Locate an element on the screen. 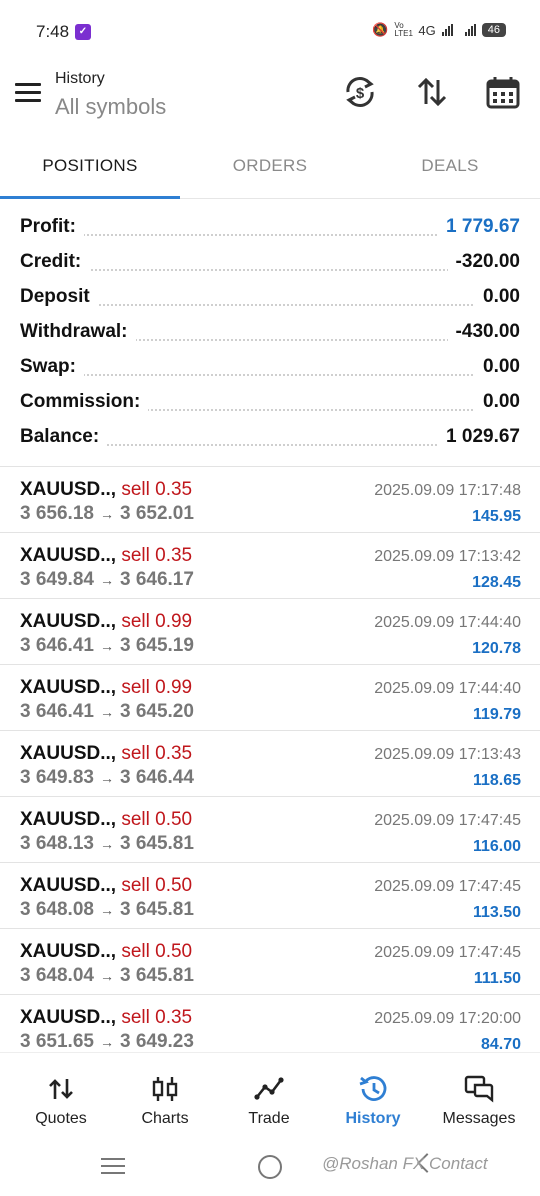 The image size is (540, 1196). nav-label: Quotes is located at coordinates (61, 1118).